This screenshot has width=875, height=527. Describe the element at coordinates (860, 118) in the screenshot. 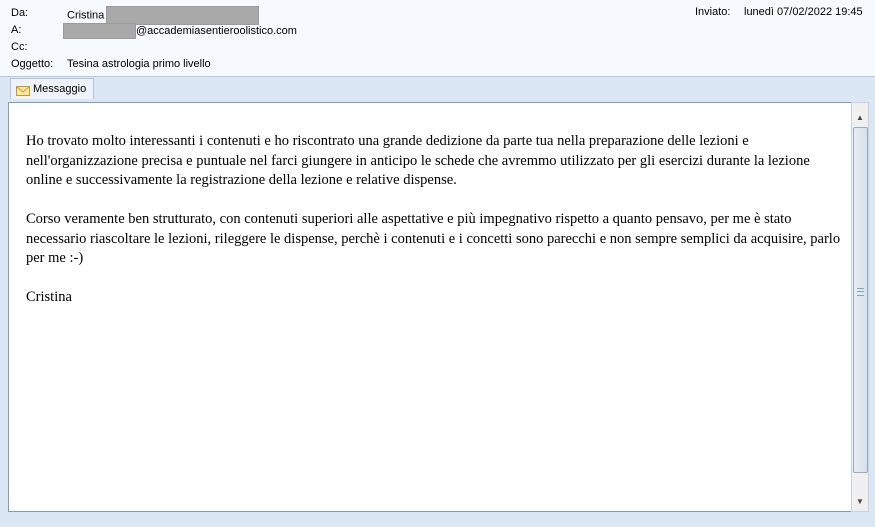

I see `scroll-up-arrow-icon: ▲` at that location.